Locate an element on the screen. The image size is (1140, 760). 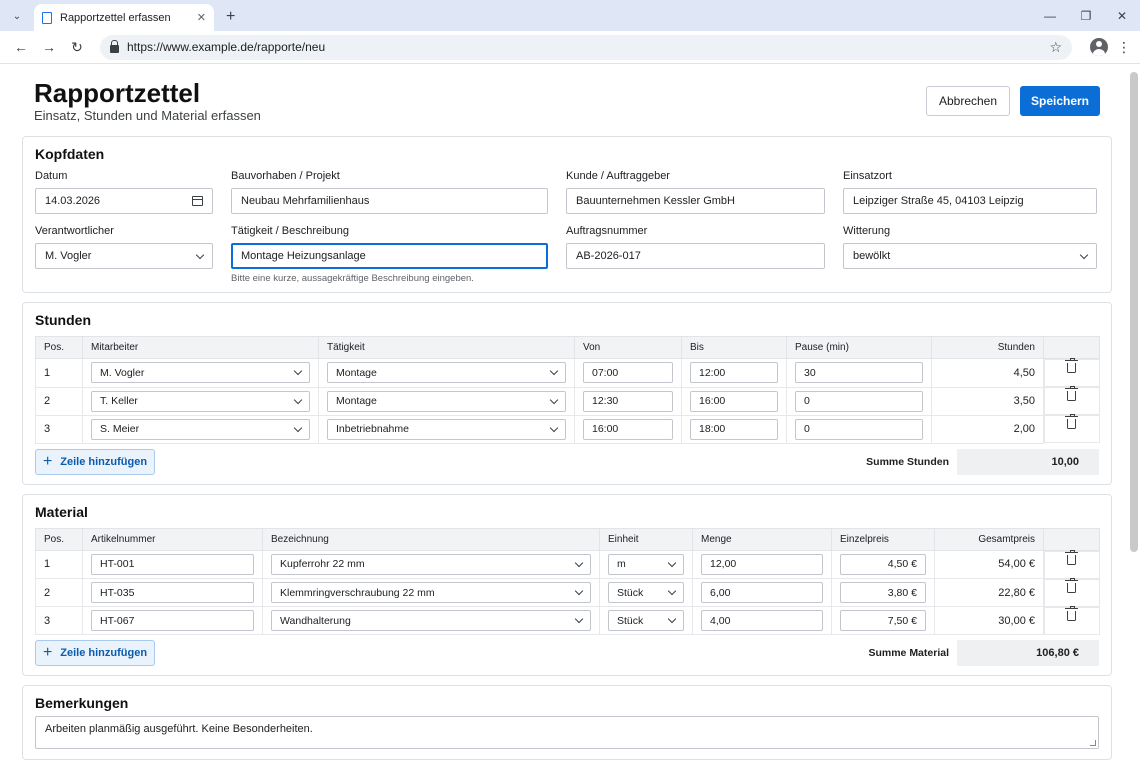
document-icon is located at coordinates (47, 17).